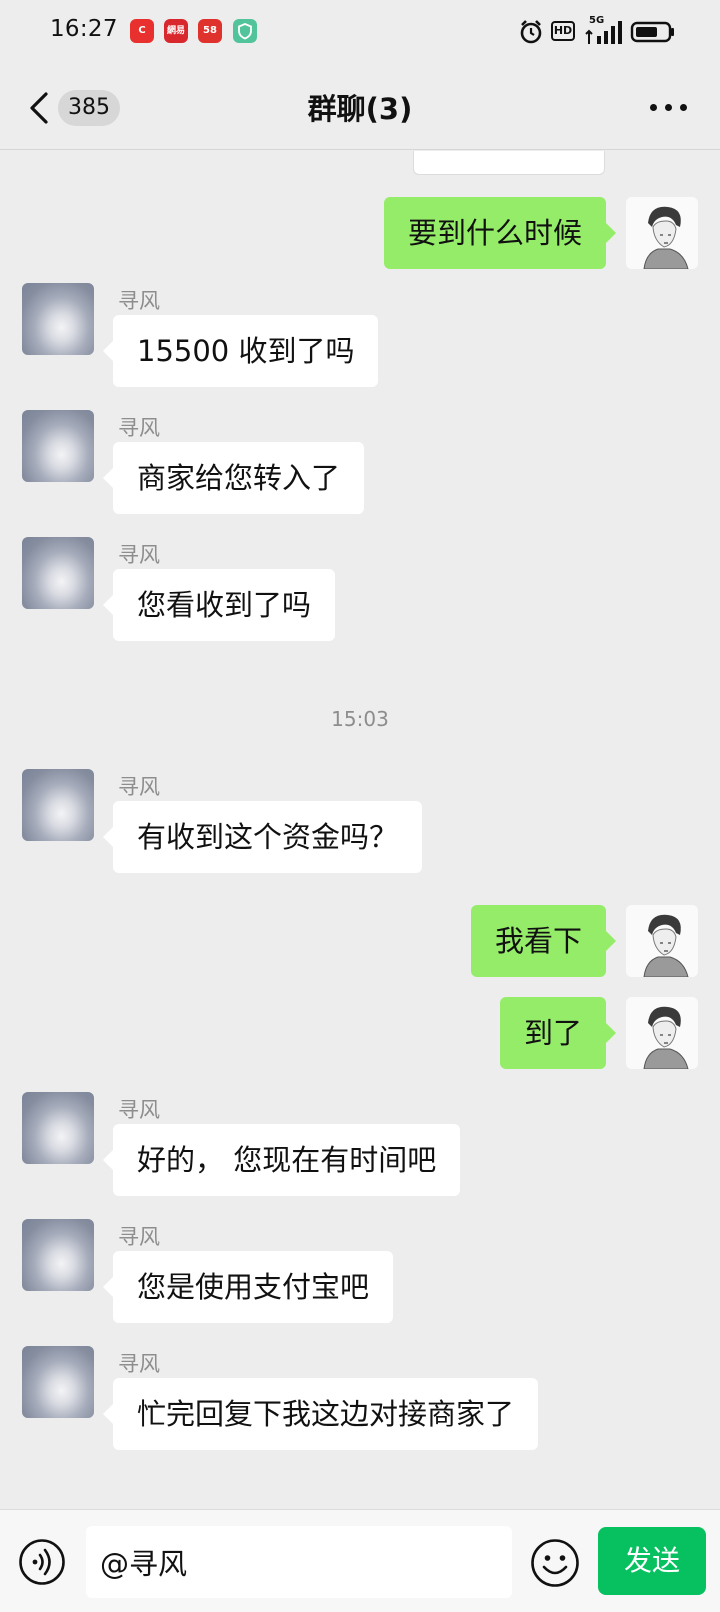  Describe the element at coordinates (240, 351) in the screenshot. I see `incoming-message: 15500 收到了吗` at that location.